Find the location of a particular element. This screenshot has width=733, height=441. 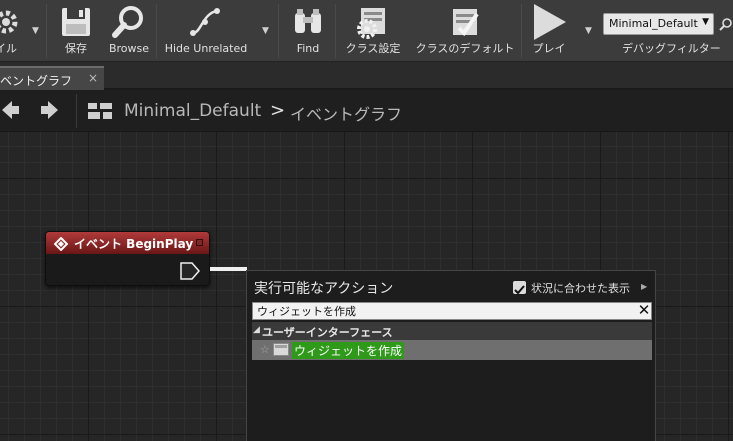

play-icon is located at coordinates (549, 22).